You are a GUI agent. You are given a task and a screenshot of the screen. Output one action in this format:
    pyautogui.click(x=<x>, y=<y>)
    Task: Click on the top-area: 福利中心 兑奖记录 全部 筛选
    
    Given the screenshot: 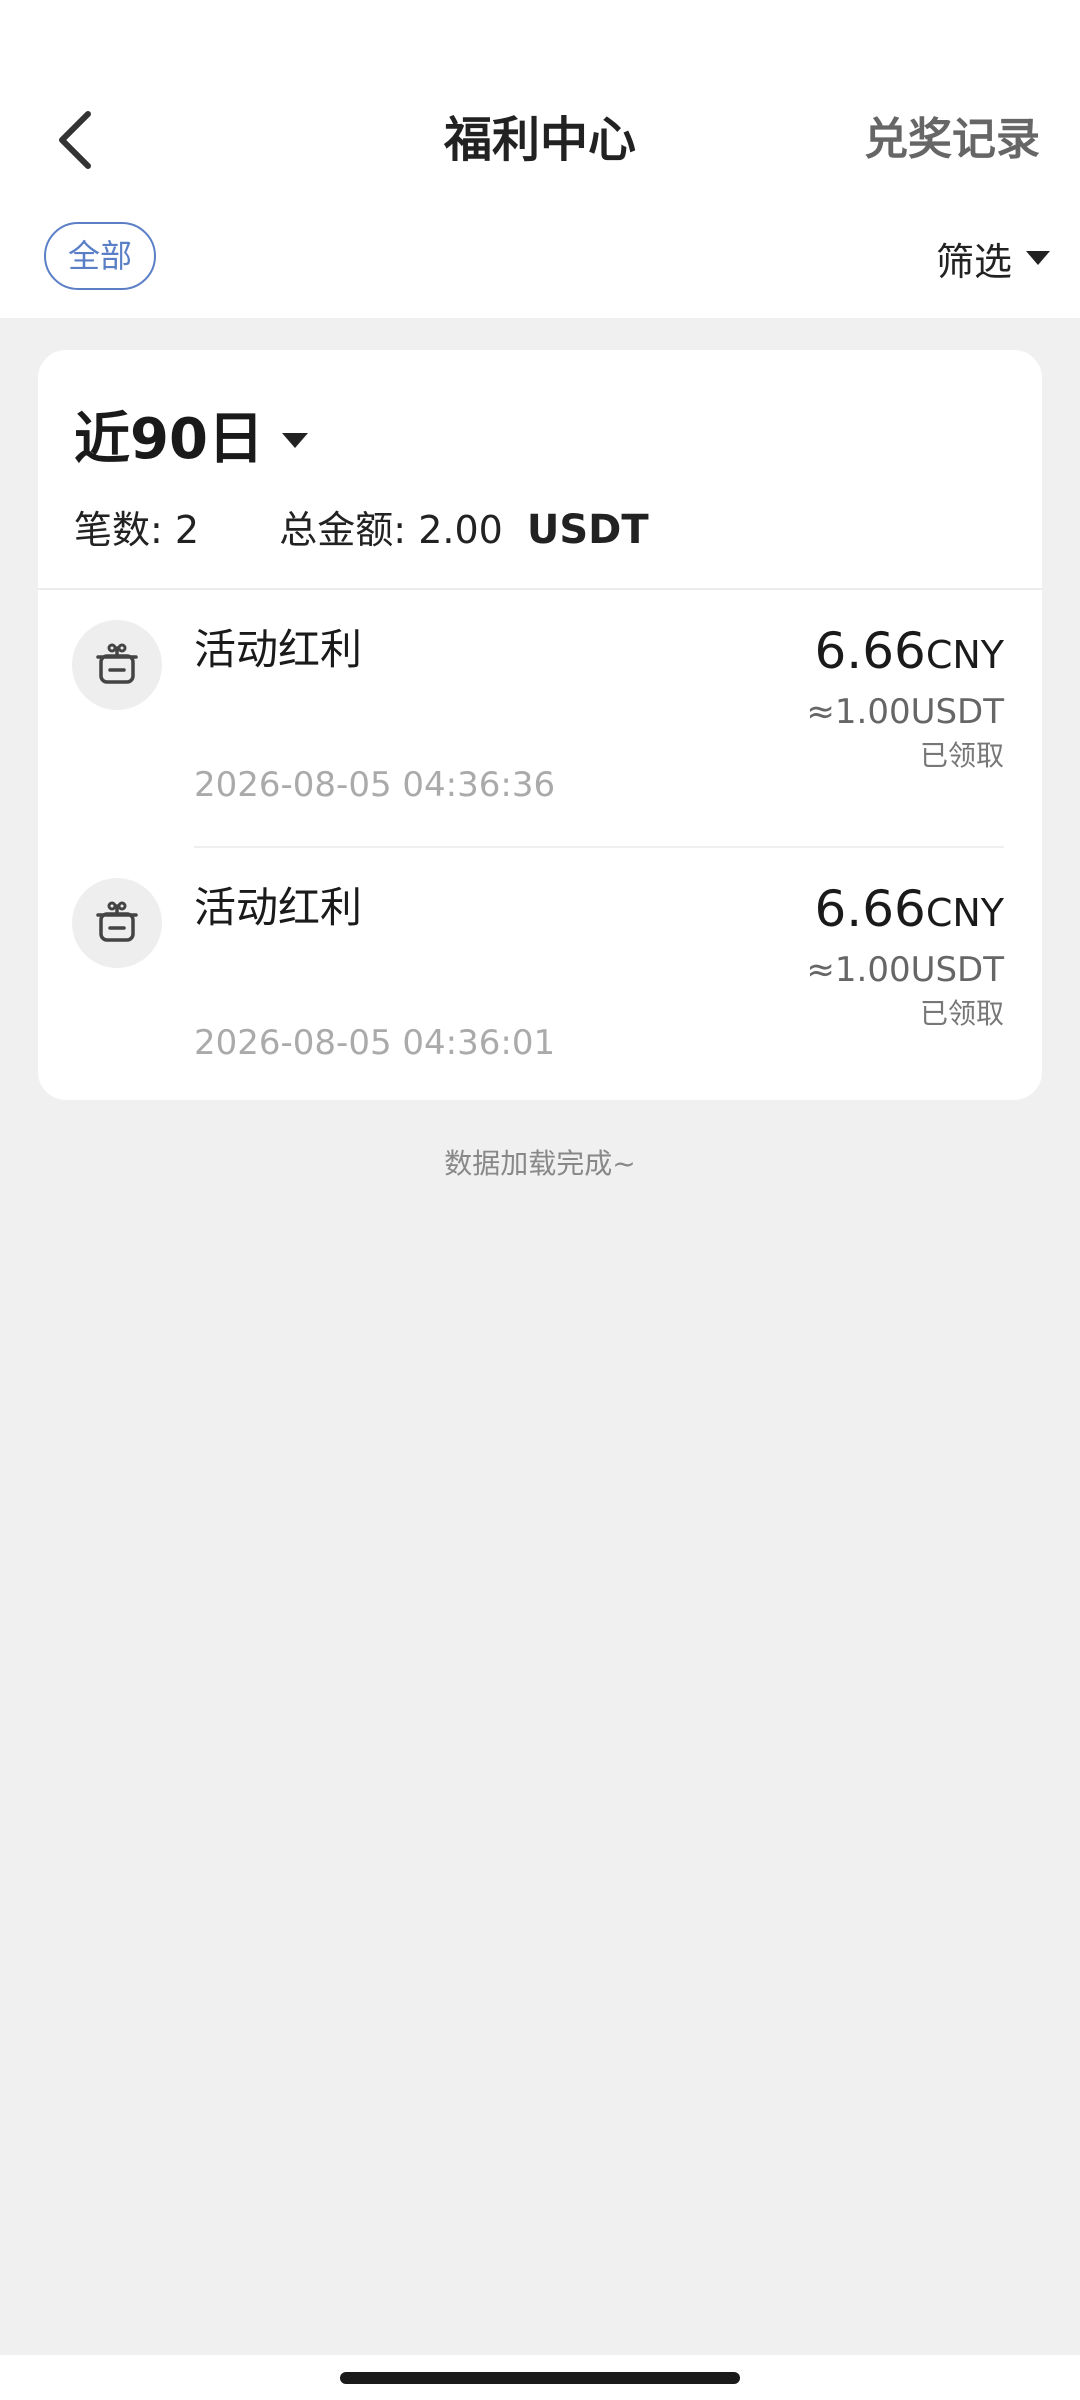 What is the action you would take?
    pyautogui.click(x=540, y=159)
    